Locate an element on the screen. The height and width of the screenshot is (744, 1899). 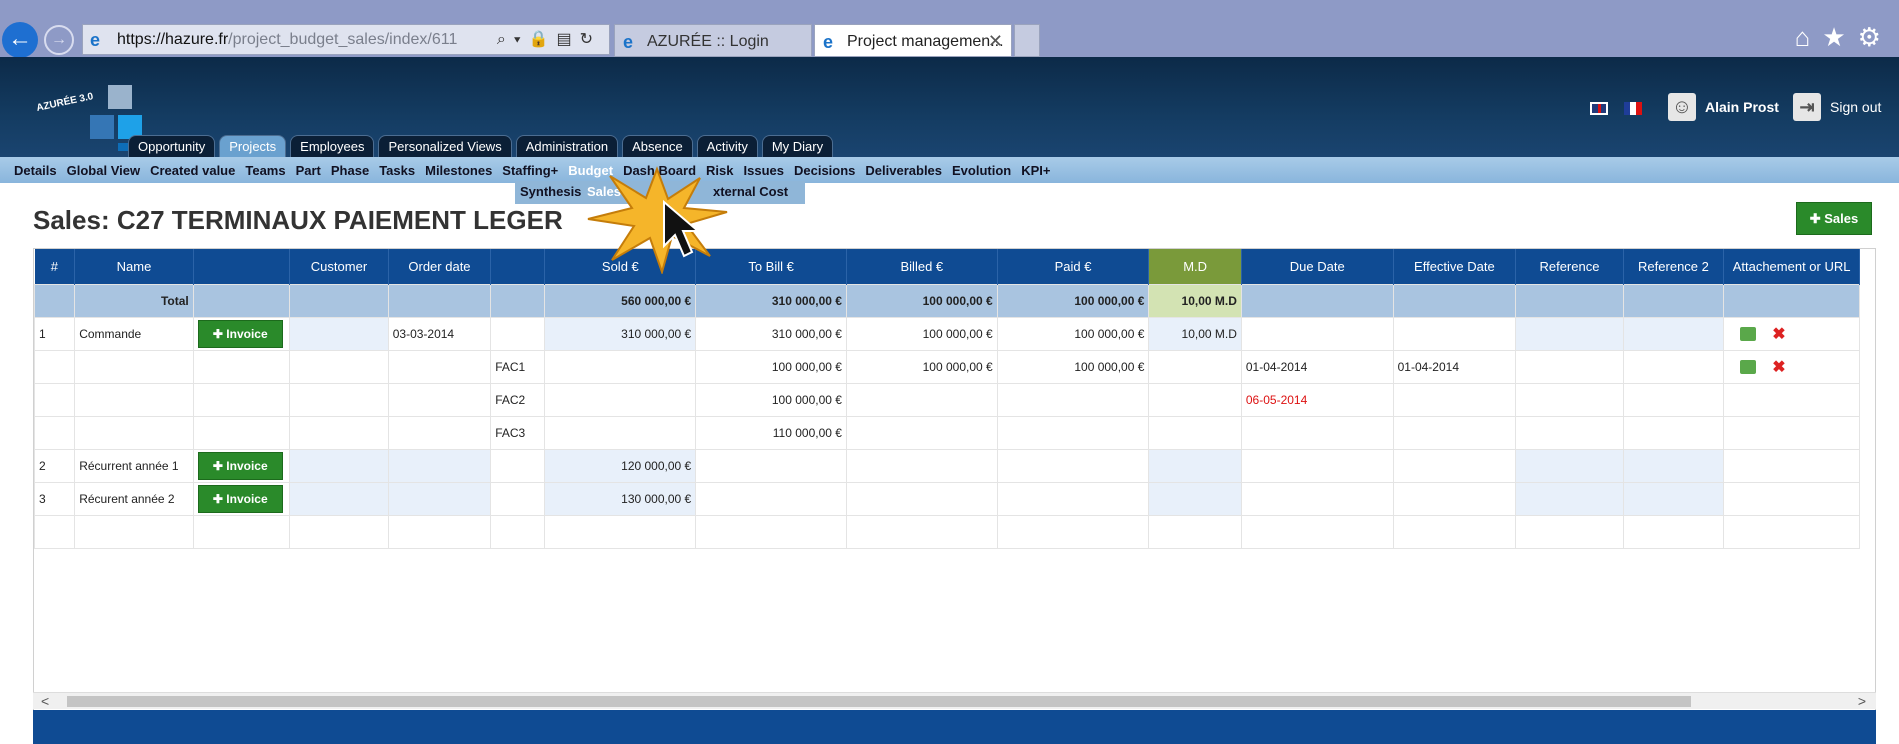
scroll-left-icon: < is located at coordinates (45, 701).